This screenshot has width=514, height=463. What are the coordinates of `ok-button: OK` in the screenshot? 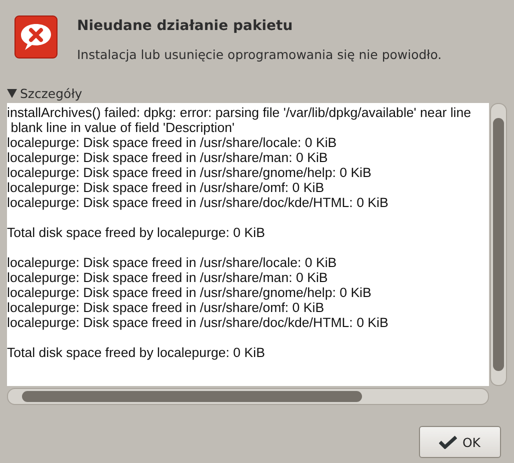 It's located at (460, 442).